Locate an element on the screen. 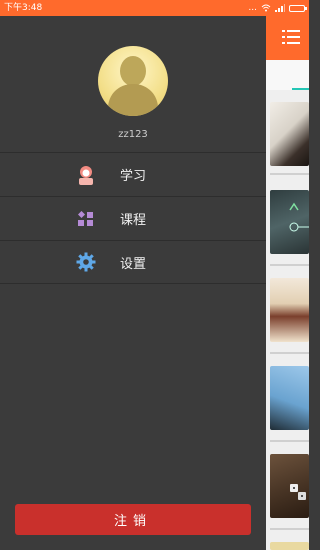  logout-button: 注销 is located at coordinates (133, 519).